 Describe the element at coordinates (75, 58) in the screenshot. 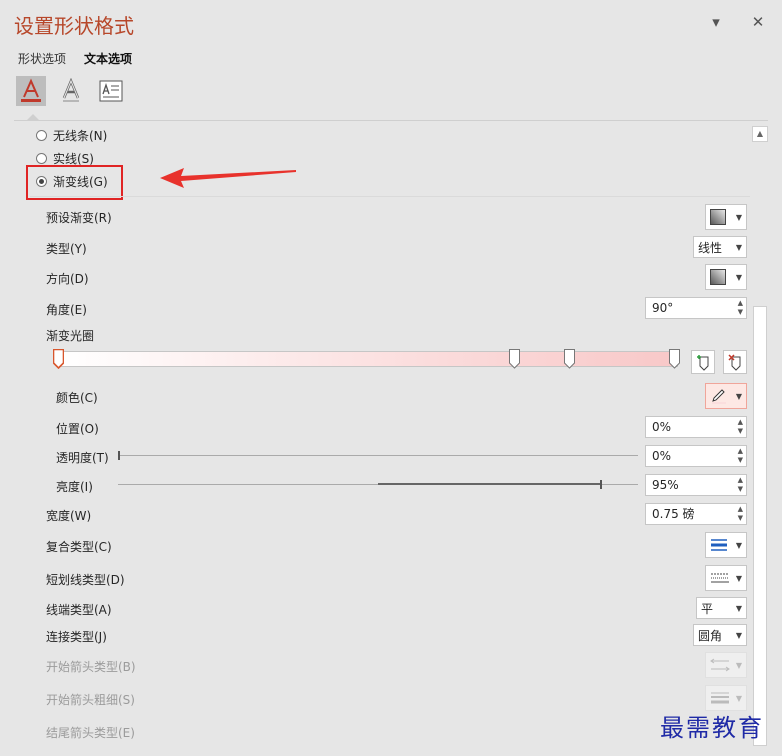

I see `option-tabs: 形状选项 文本选项` at that location.